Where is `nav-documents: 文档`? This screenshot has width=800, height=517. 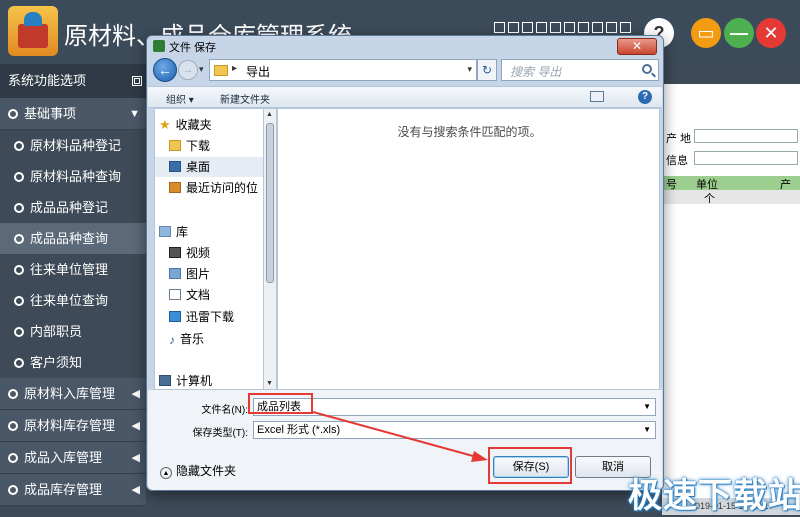
nav-documents: 文档 is located at coordinates (219, 295).